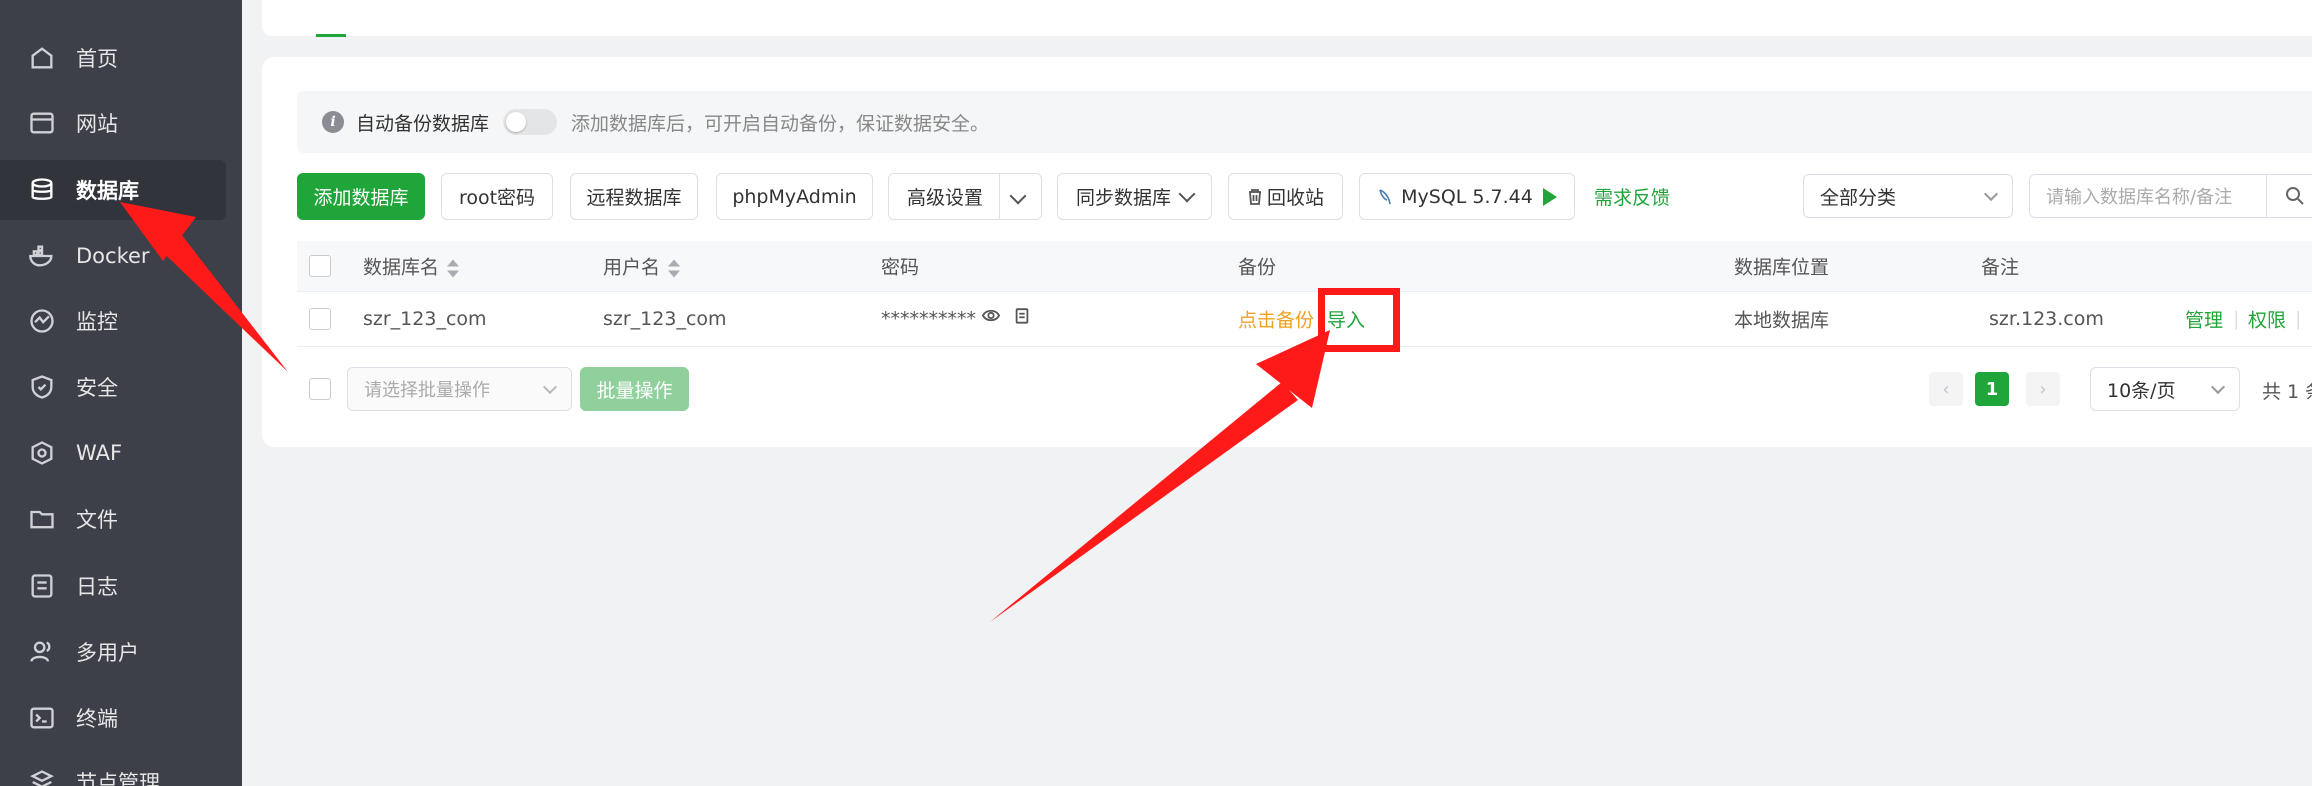 Image resolution: width=2312 pixels, height=786 pixels. I want to click on add-database-label: 添加数据库, so click(361, 198).